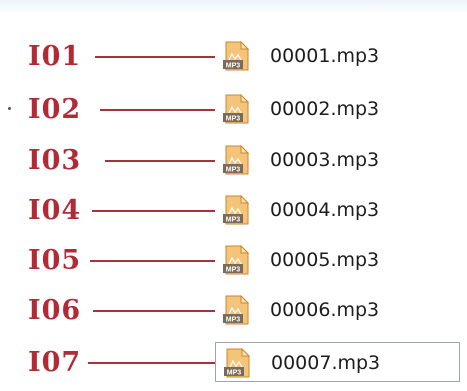  I want to click on mapping-row-3: I03 MP3 00003.mp3, so click(233, 162).